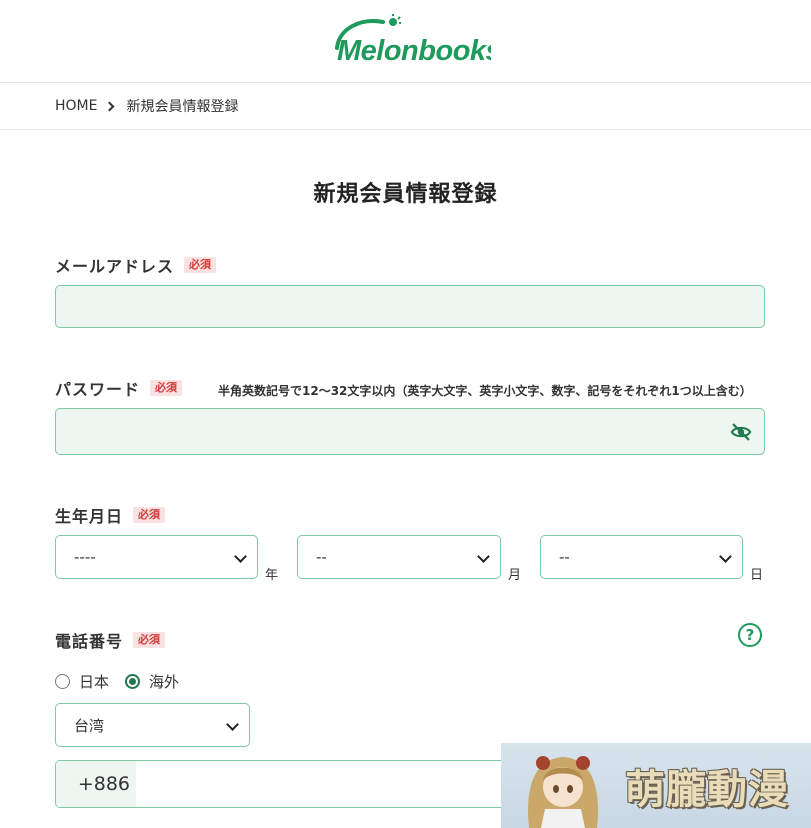  What do you see at coordinates (182, 107) in the screenshot?
I see `breadcrumb-current: 新規会員情報登録` at bounding box center [182, 107].